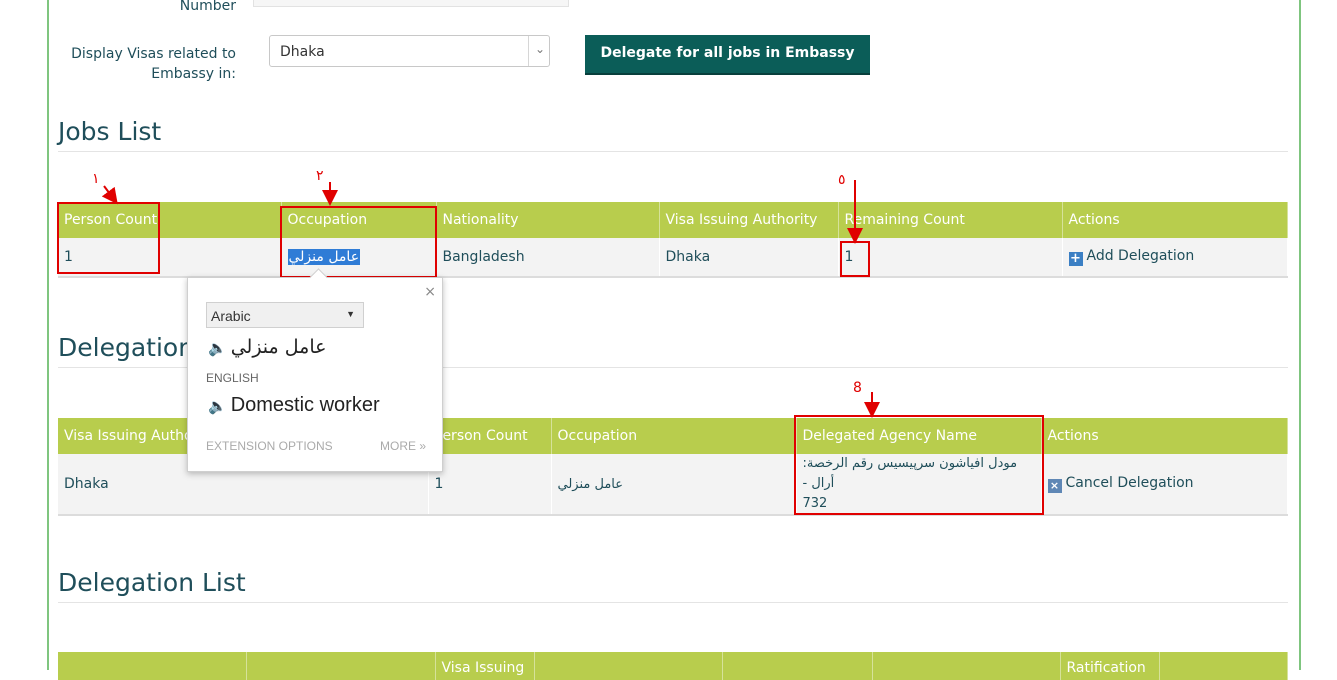 Image resolution: width=1337 pixels, height=680 pixels. I want to click on cell-person-count: 1, so click(490, 485).